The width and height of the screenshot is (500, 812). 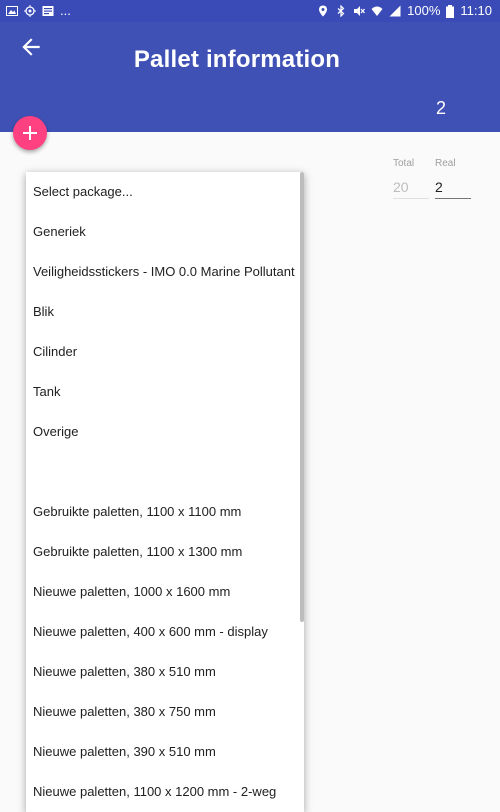 I want to click on dropdown-item: Blik, so click(x=165, y=312).